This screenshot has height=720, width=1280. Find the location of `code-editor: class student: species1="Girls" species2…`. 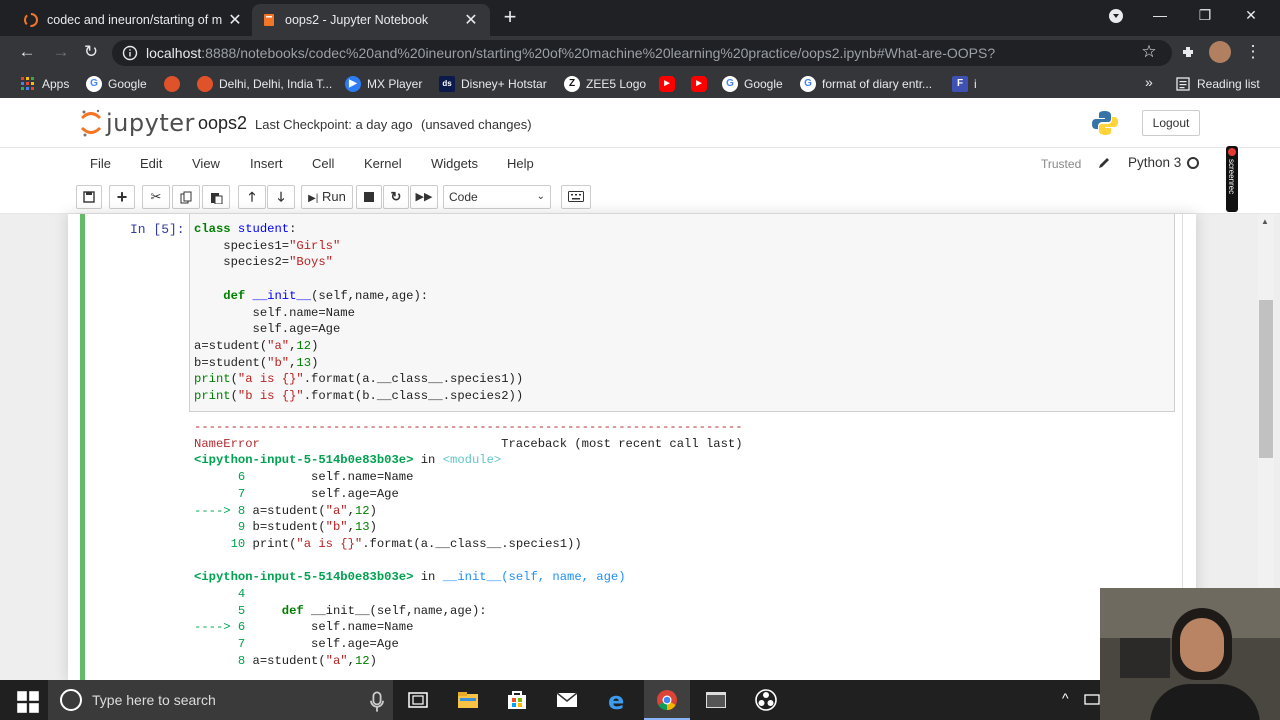

code-editor: class student: species1="Girls" species2… is located at coordinates (358, 313).